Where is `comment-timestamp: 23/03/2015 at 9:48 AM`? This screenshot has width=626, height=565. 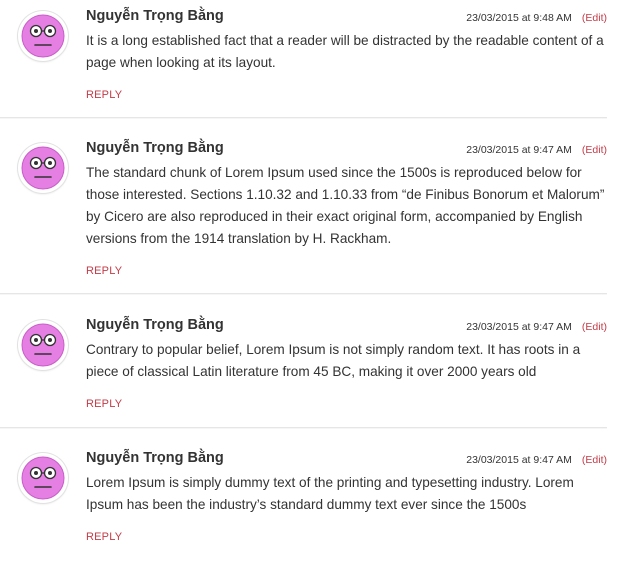 comment-timestamp: 23/03/2015 at 9:48 AM is located at coordinates (519, 18).